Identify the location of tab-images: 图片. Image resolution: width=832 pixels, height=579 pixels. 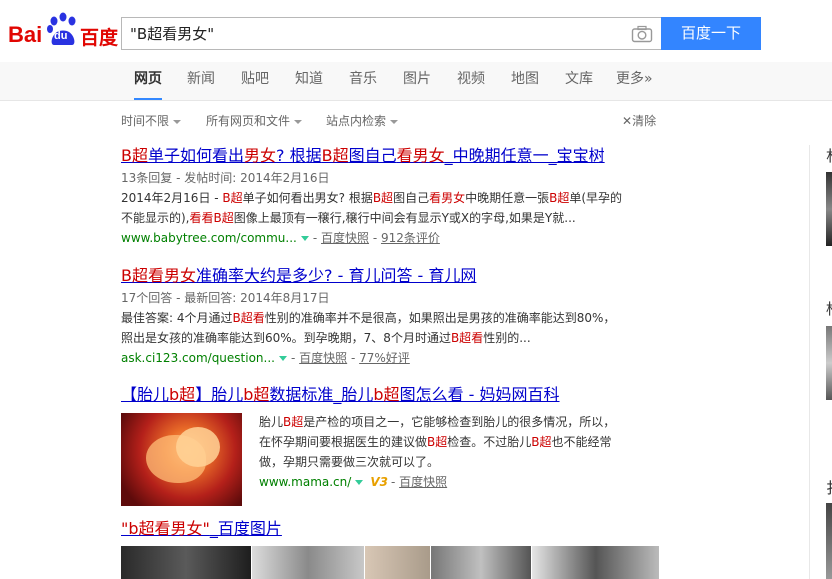
(417, 80).